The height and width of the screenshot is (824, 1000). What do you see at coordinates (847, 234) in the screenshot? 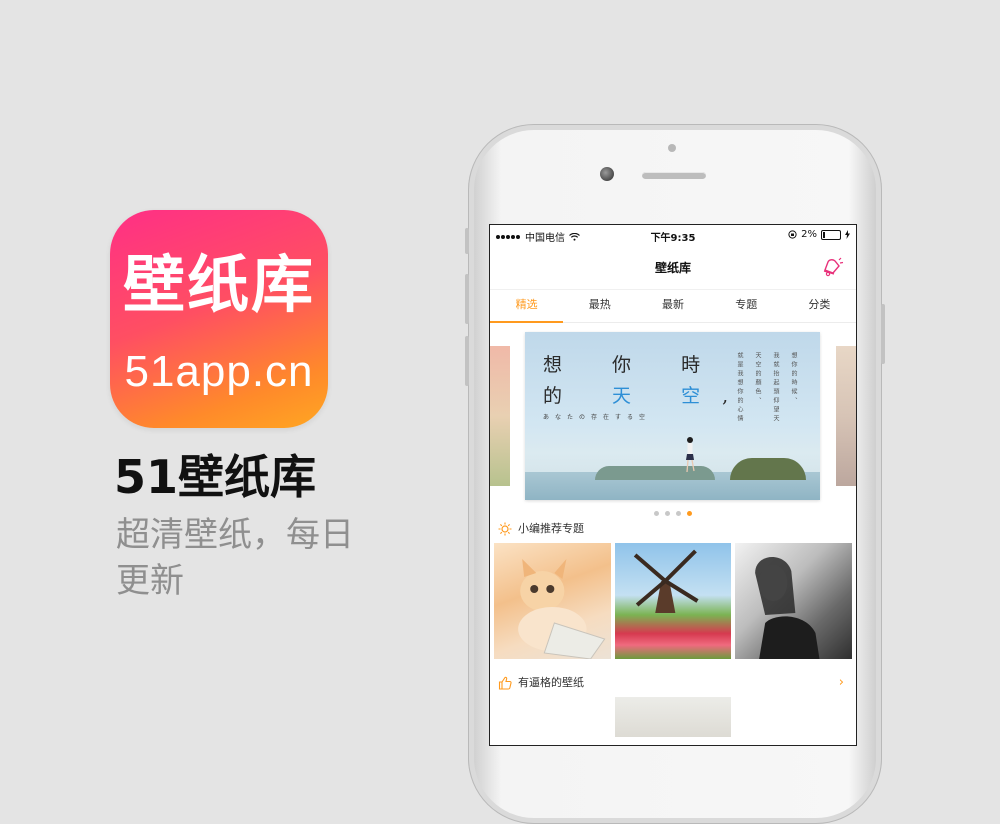
I see `charging-icon` at bounding box center [847, 234].